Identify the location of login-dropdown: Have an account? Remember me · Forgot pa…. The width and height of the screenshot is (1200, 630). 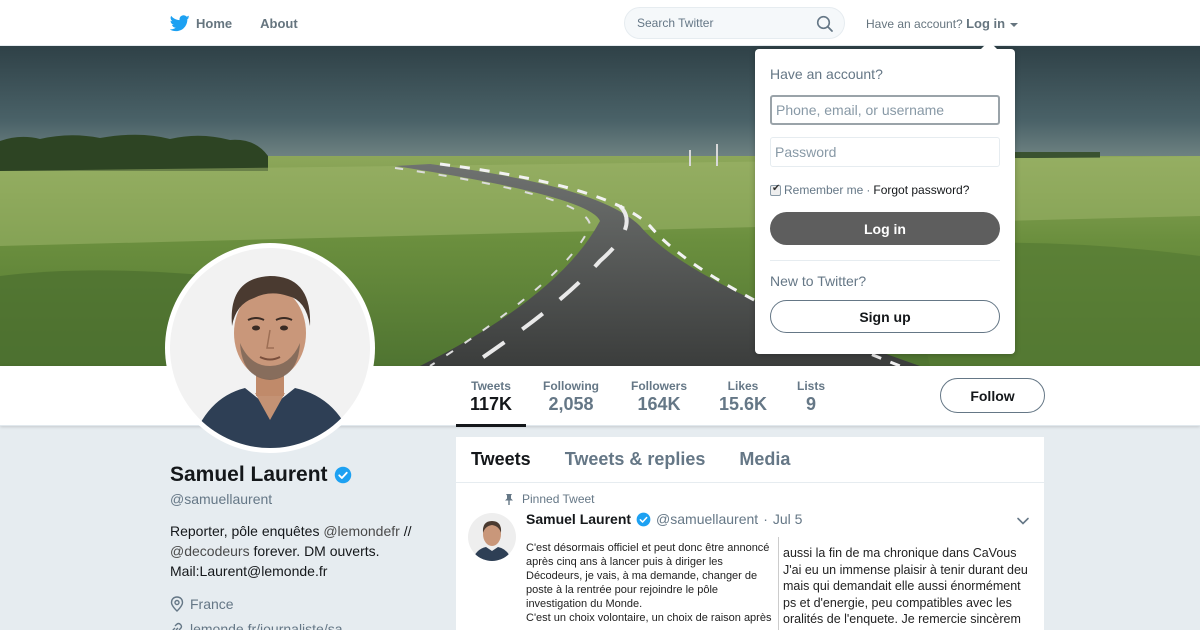
(885, 197).